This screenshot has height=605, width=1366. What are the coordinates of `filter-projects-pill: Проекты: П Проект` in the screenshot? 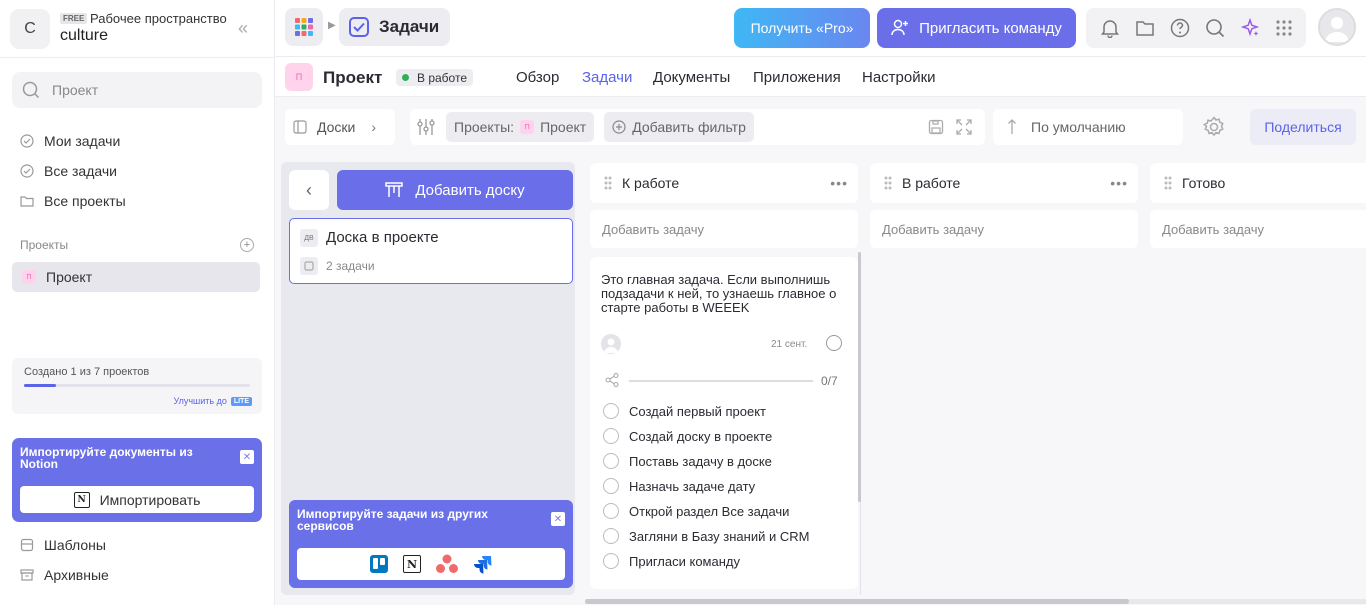 It's located at (520, 127).